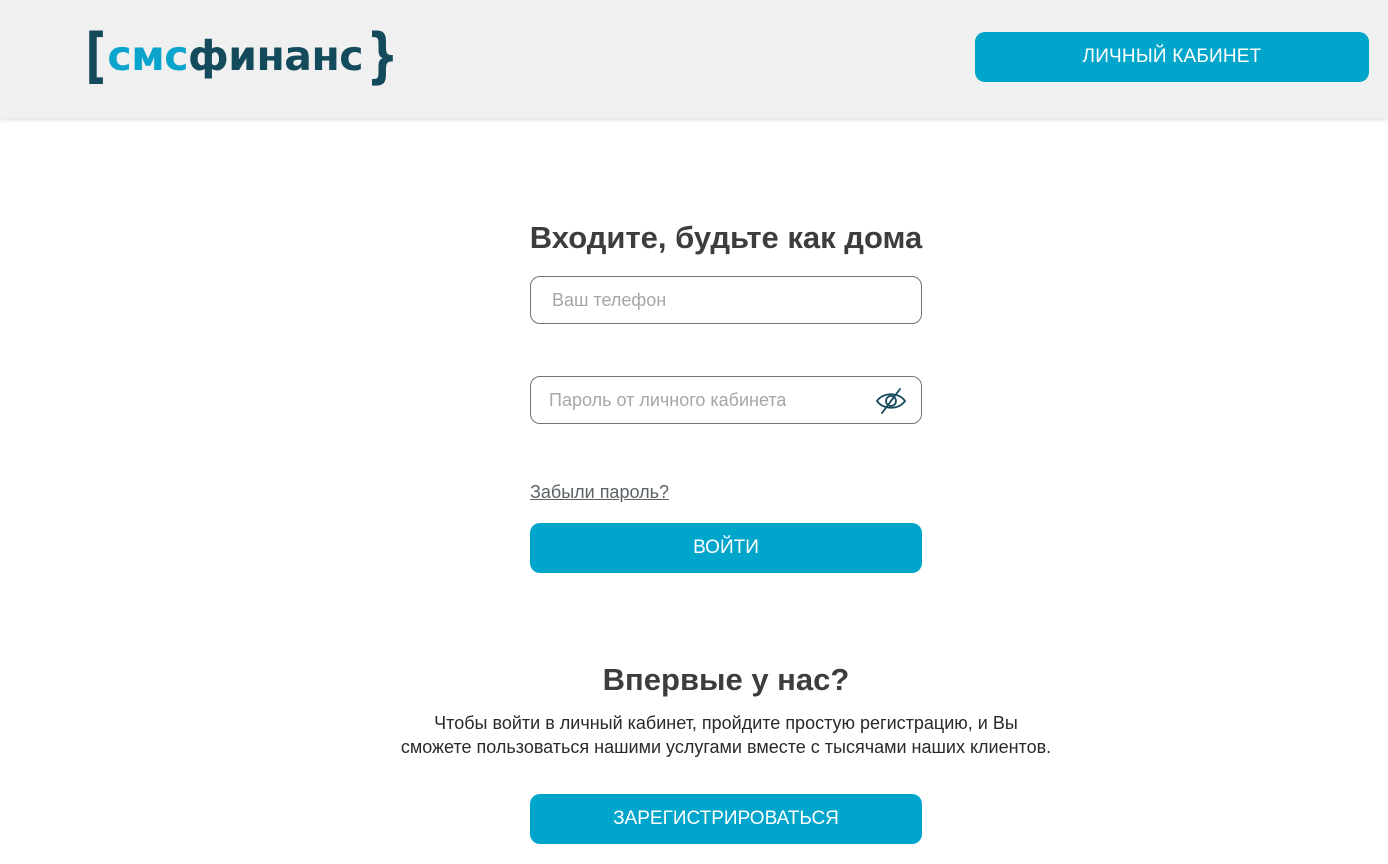 Image resolution: width=1388 pixels, height=864 pixels. Describe the element at coordinates (726, 548) in the screenshot. I see `login-button: ВОЙТИ` at that location.